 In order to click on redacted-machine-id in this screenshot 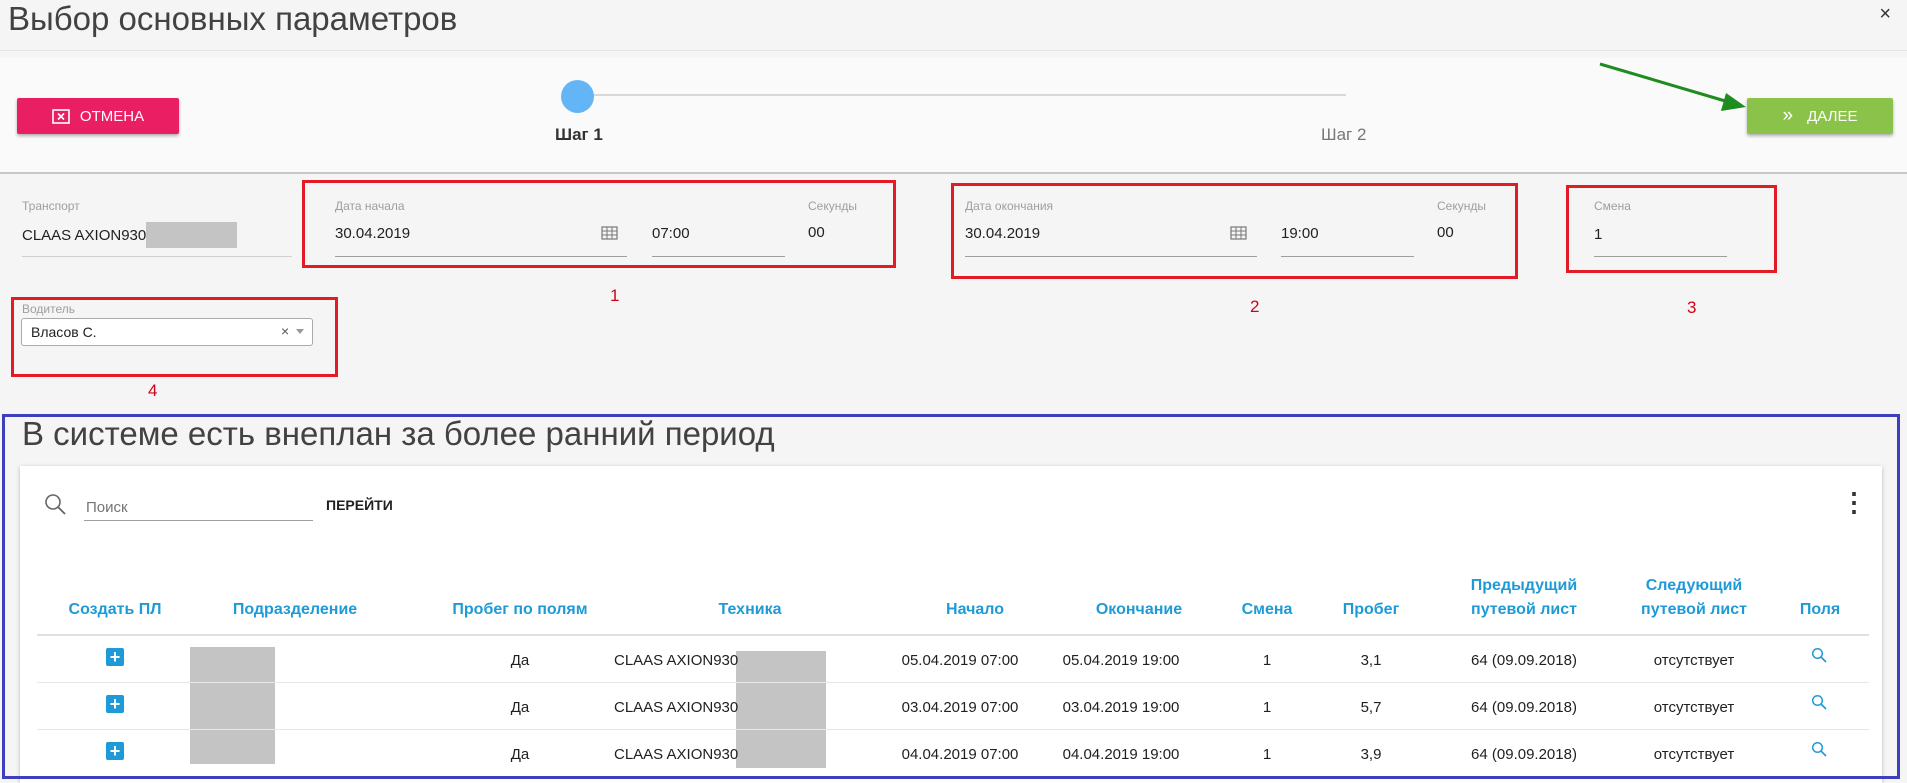, I will do `click(781, 709)`.